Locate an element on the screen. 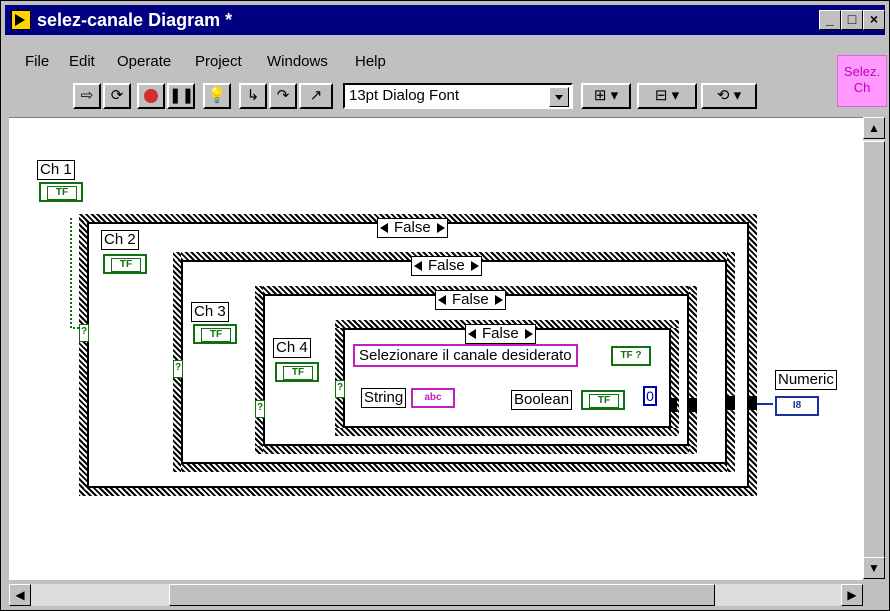 The image size is (890, 611). ch1-boolean-terminal is located at coordinates (61, 192).